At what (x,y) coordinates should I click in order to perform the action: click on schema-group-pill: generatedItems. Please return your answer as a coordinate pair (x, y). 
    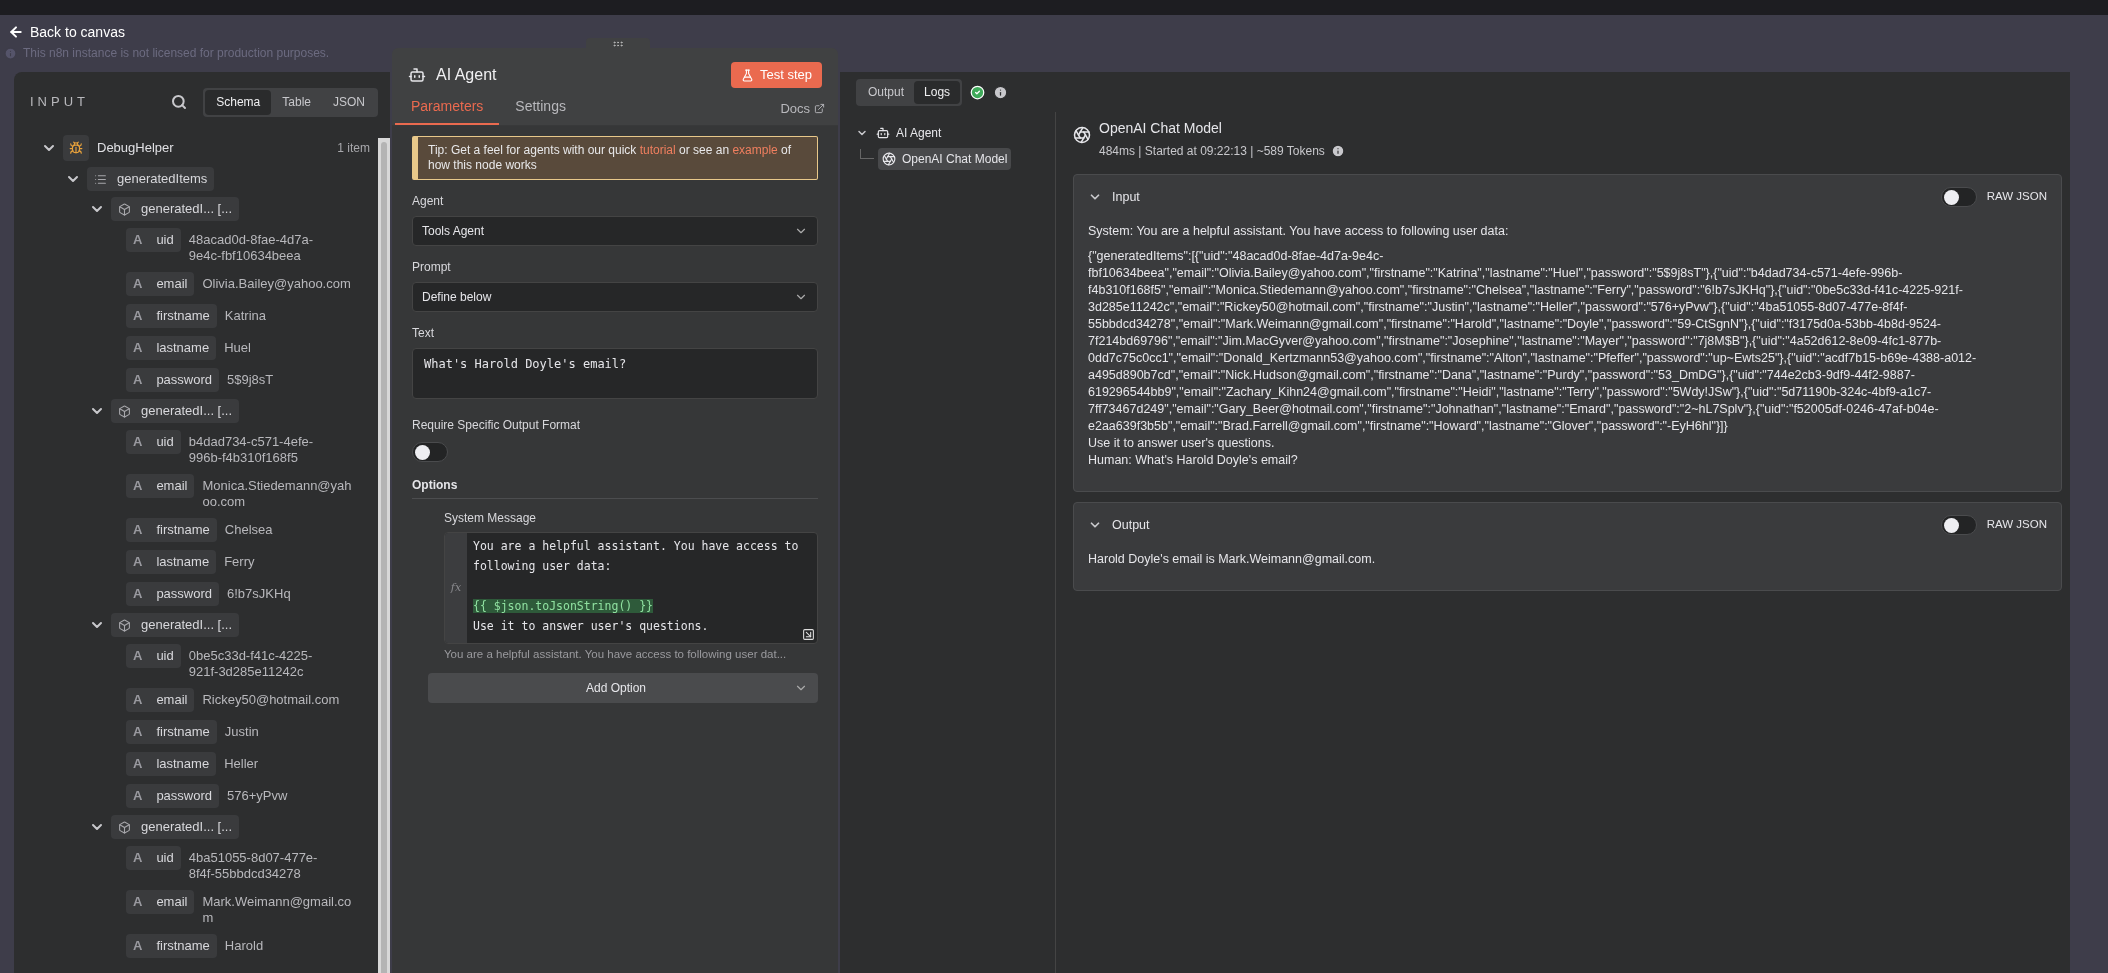
    Looking at the image, I should click on (151, 179).